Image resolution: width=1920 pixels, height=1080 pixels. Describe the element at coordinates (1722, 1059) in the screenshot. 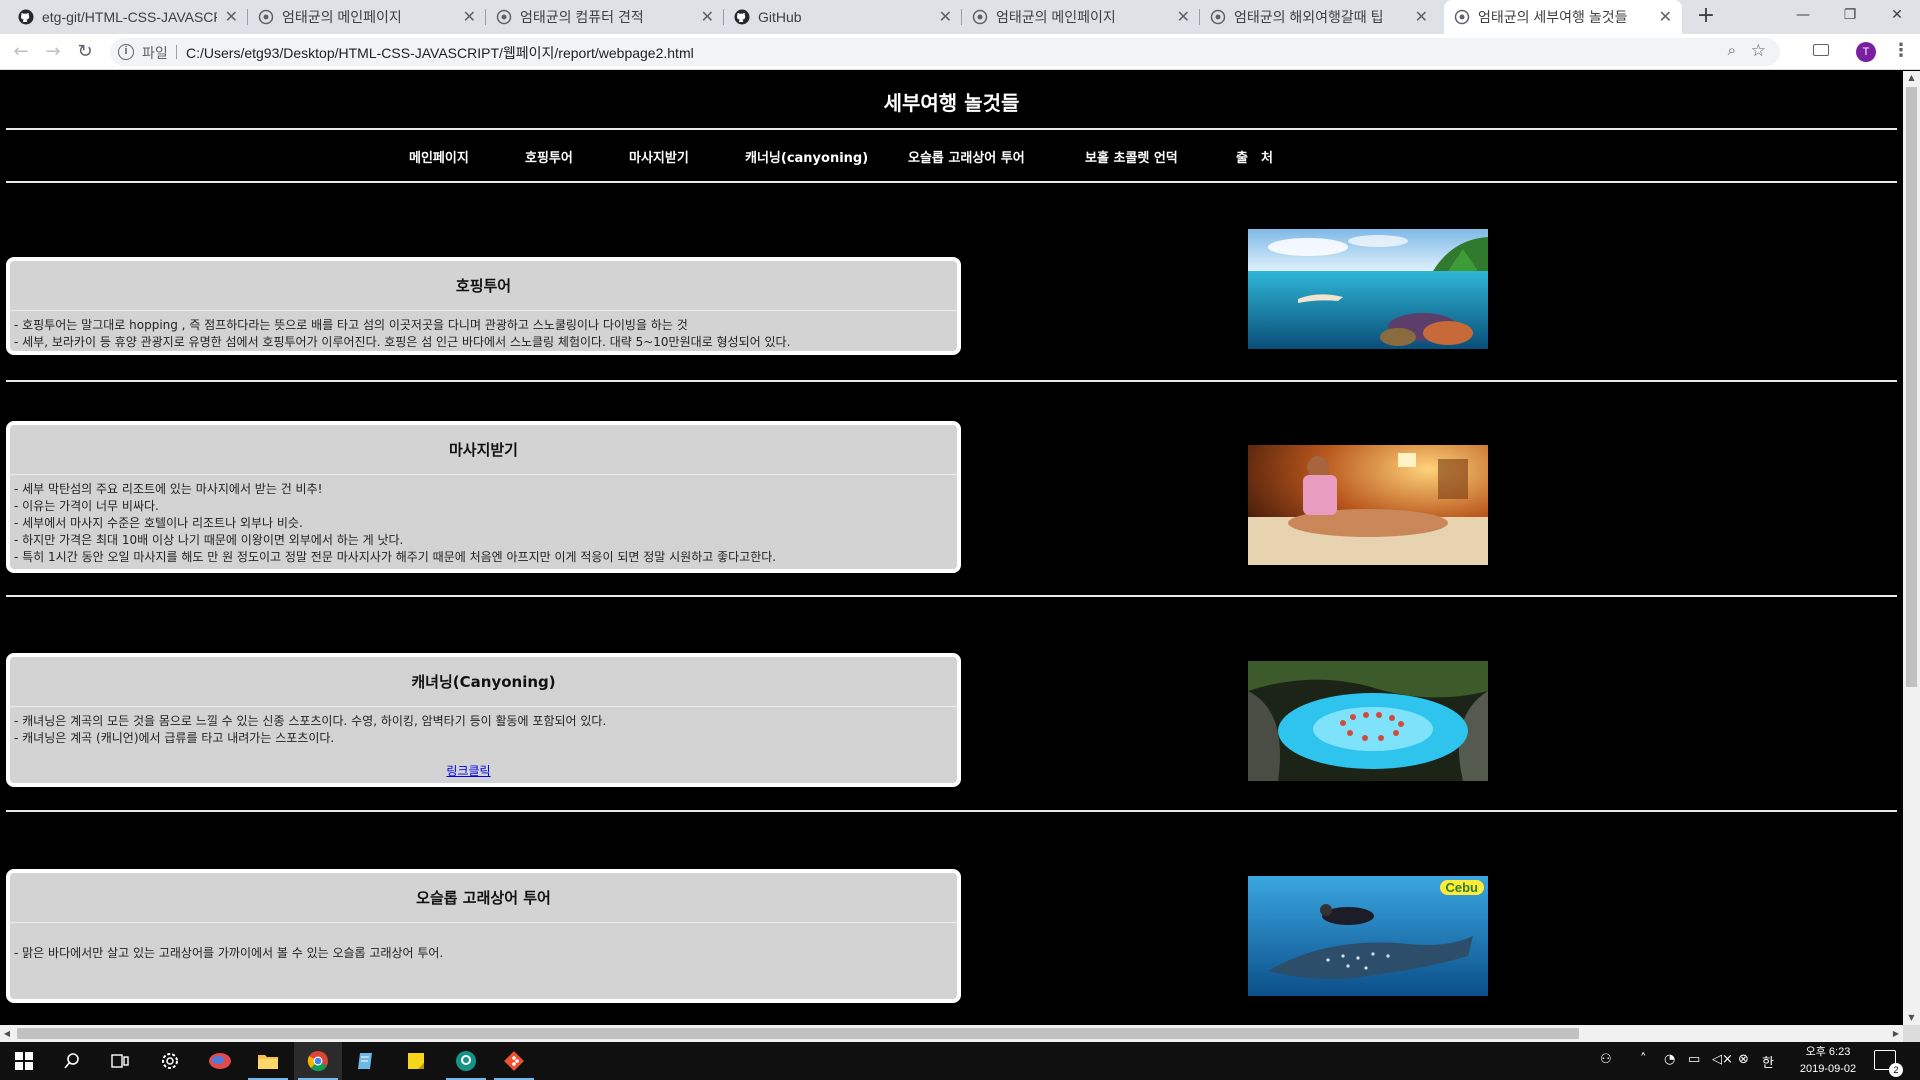

I see `volume-mute-icon: ◁×` at that location.